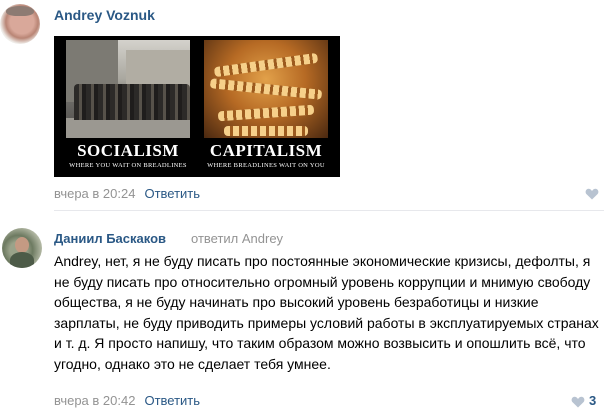 The height and width of the screenshot is (408, 604). I want to click on comment-timestamp: вчера в 20:42, so click(94, 400).